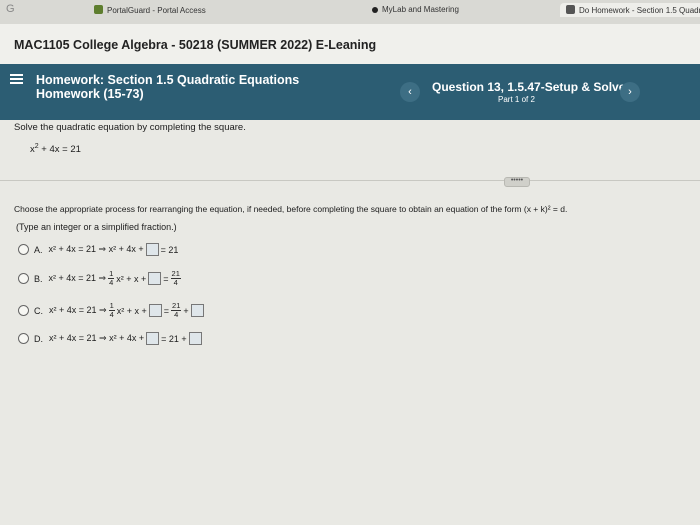  I want to click on option-c-radio, so click(23, 310).